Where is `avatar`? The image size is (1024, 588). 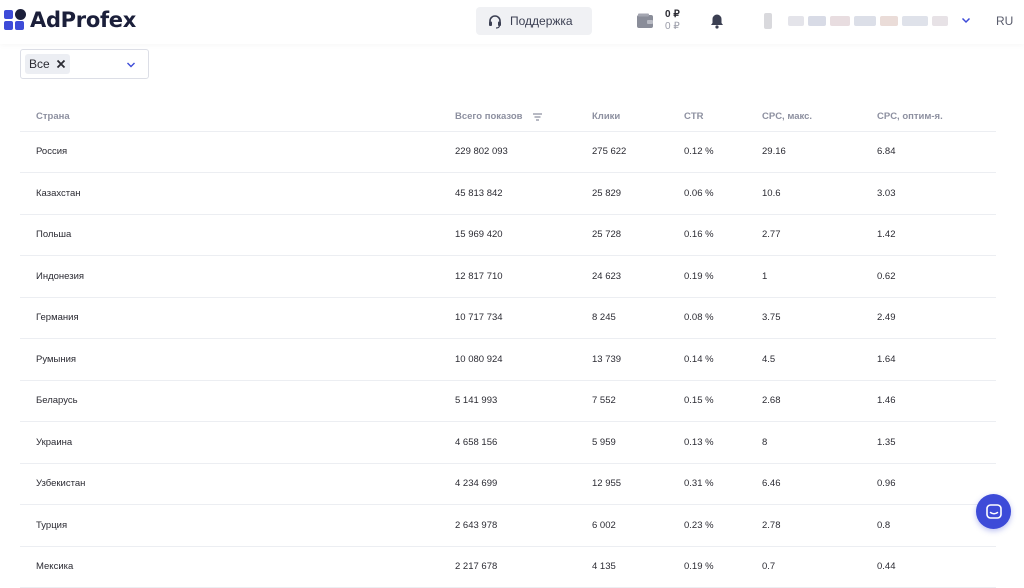 avatar is located at coordinates (768, 21).